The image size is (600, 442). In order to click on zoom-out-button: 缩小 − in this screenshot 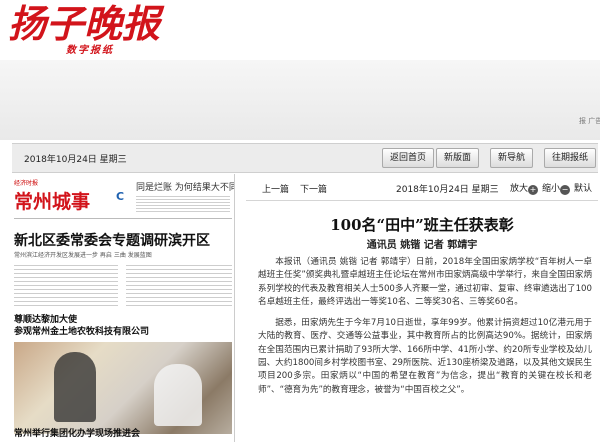, I will do `click(556, 188)`.